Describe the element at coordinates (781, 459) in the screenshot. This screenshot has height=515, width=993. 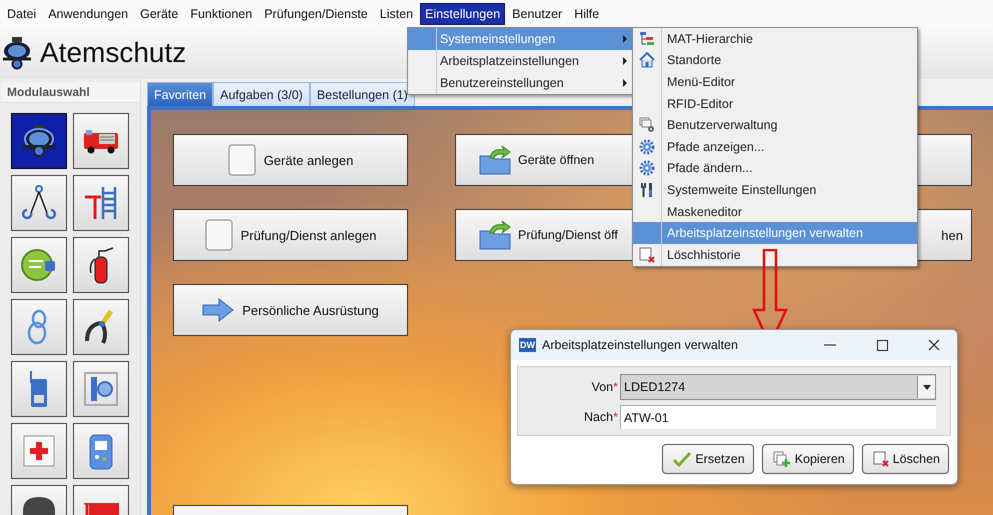
I see `copy-plus-icon` at that location.